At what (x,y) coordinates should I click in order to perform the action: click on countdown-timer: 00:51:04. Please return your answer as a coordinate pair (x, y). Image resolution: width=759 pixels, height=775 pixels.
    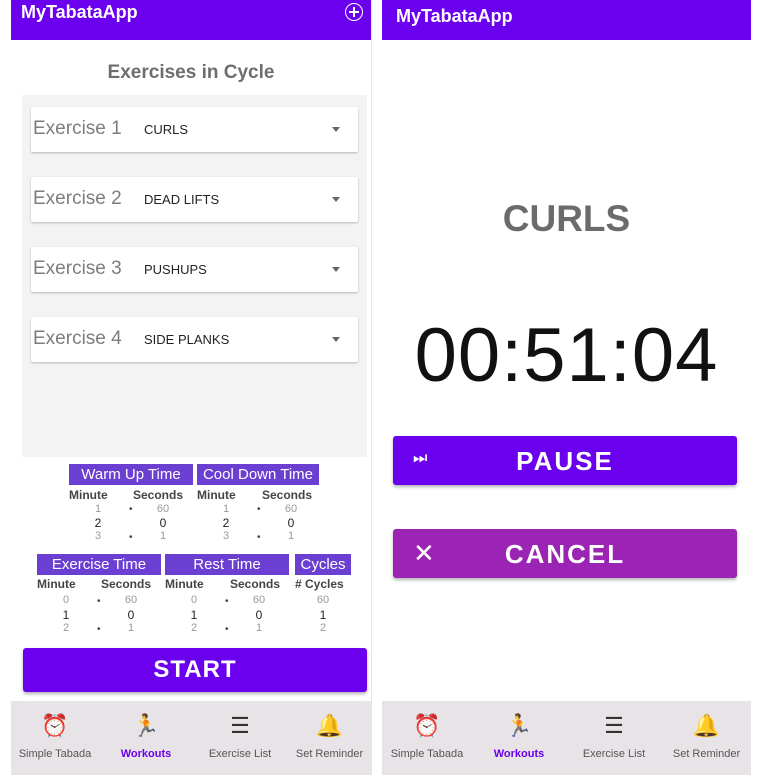
    Looking at the image, I should click on (566, 355).